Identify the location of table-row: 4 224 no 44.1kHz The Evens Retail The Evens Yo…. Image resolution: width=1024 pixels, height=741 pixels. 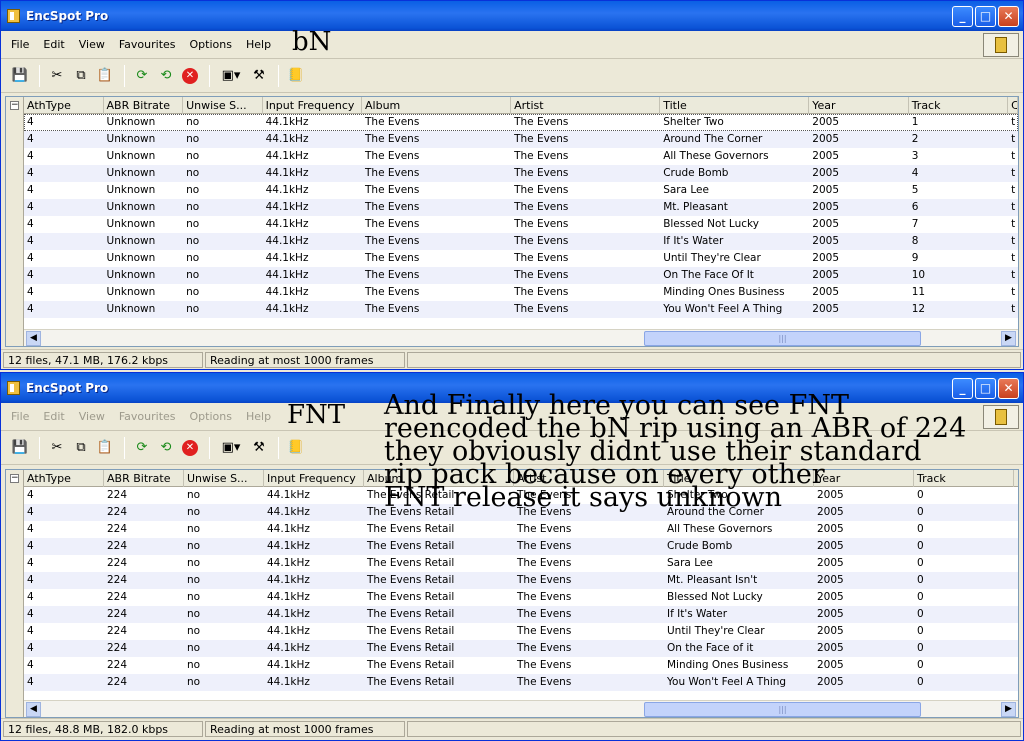
(521, 682).